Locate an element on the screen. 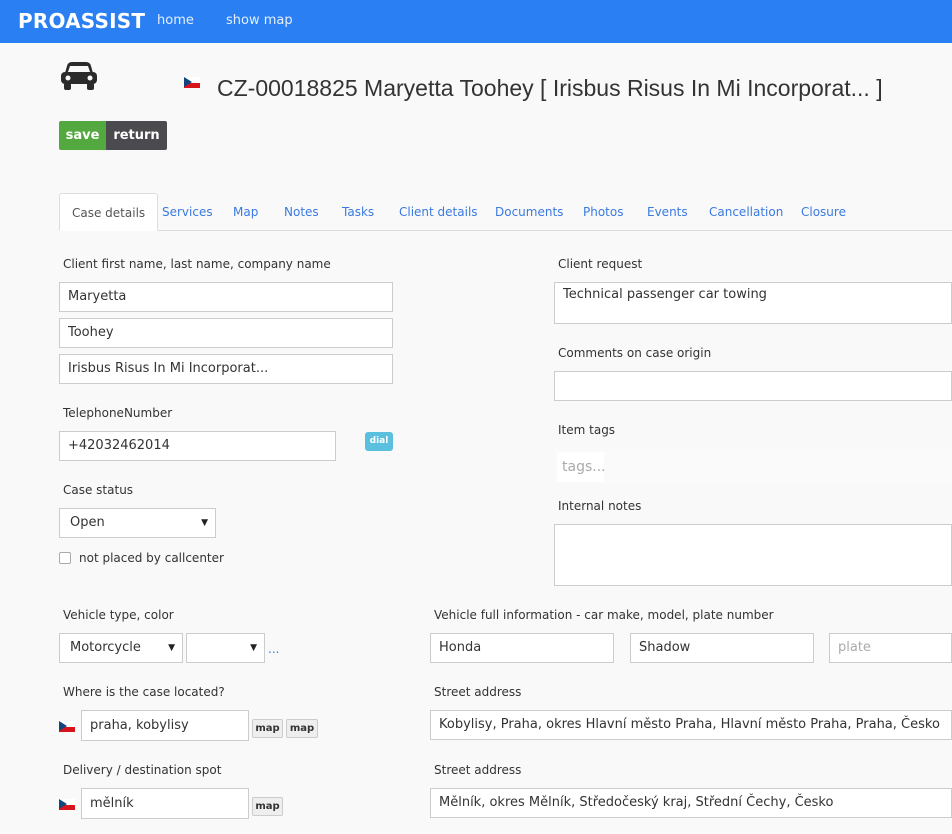 Image resolution: width=952 pixels, height=834 pixels. destination-map-button: map is located at coordinates (267, 806).